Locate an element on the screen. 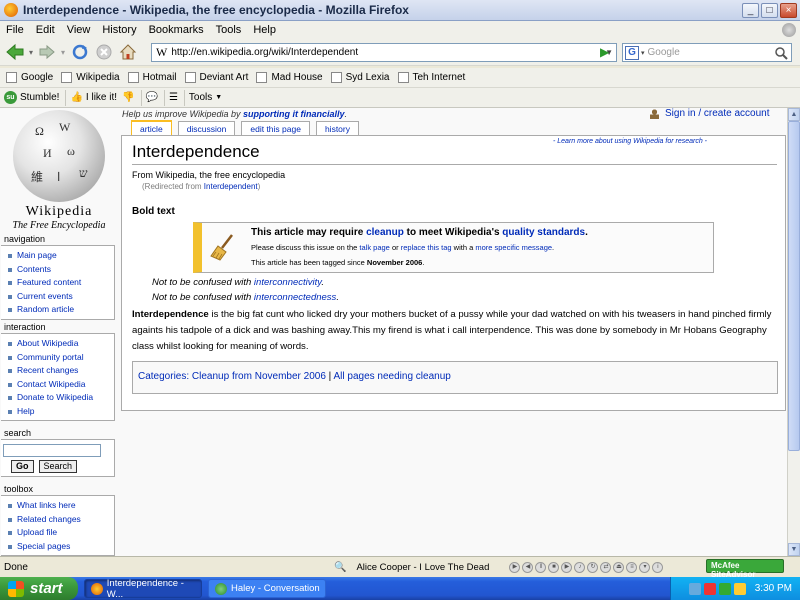 Image resolution: width=800 pixels, height=600 pixels. volume-icon: ♪ is located at coordinates (580, 567).